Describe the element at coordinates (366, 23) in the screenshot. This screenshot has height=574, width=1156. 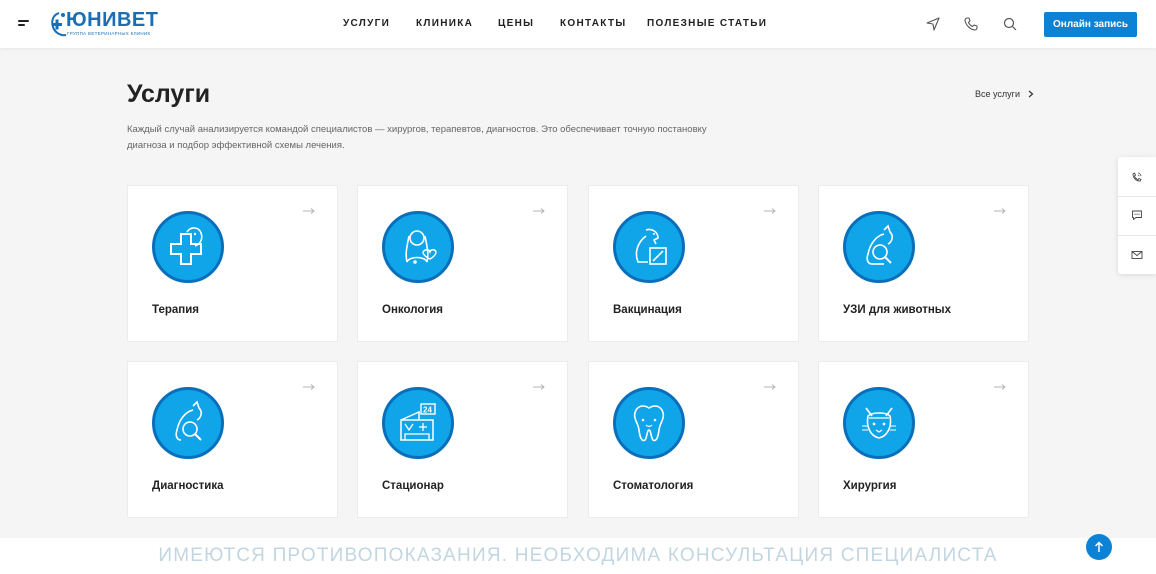
I see `nav-services: УСЛУГИ` at that location.